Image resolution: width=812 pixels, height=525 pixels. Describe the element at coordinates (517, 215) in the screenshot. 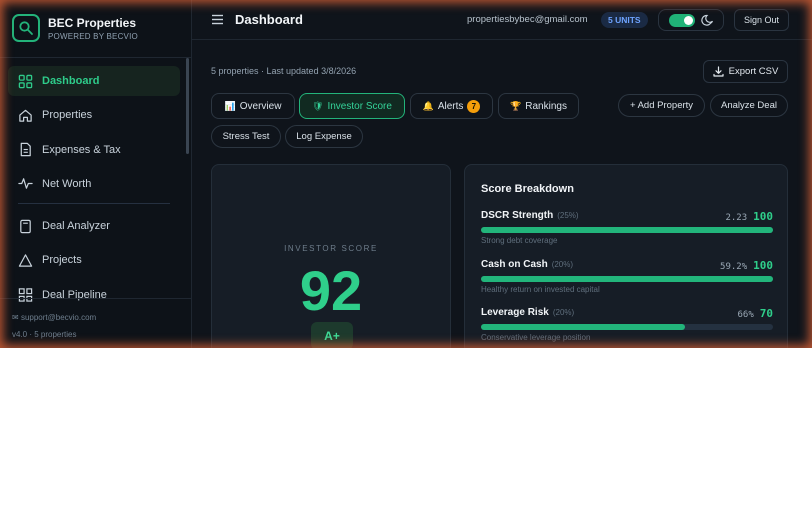

I see `metric-name: DSCR Strength` at that location.